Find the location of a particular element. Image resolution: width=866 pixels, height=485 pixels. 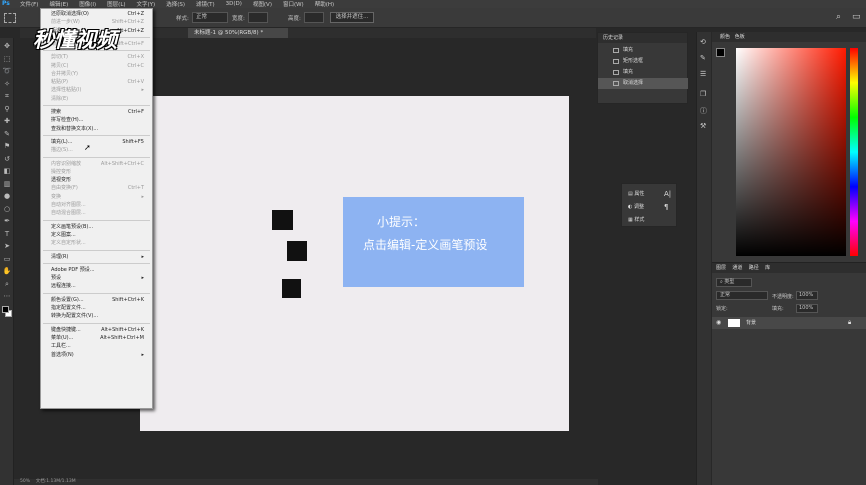

brush-dock-icon: ✎ is located at coordinates (703, 58).